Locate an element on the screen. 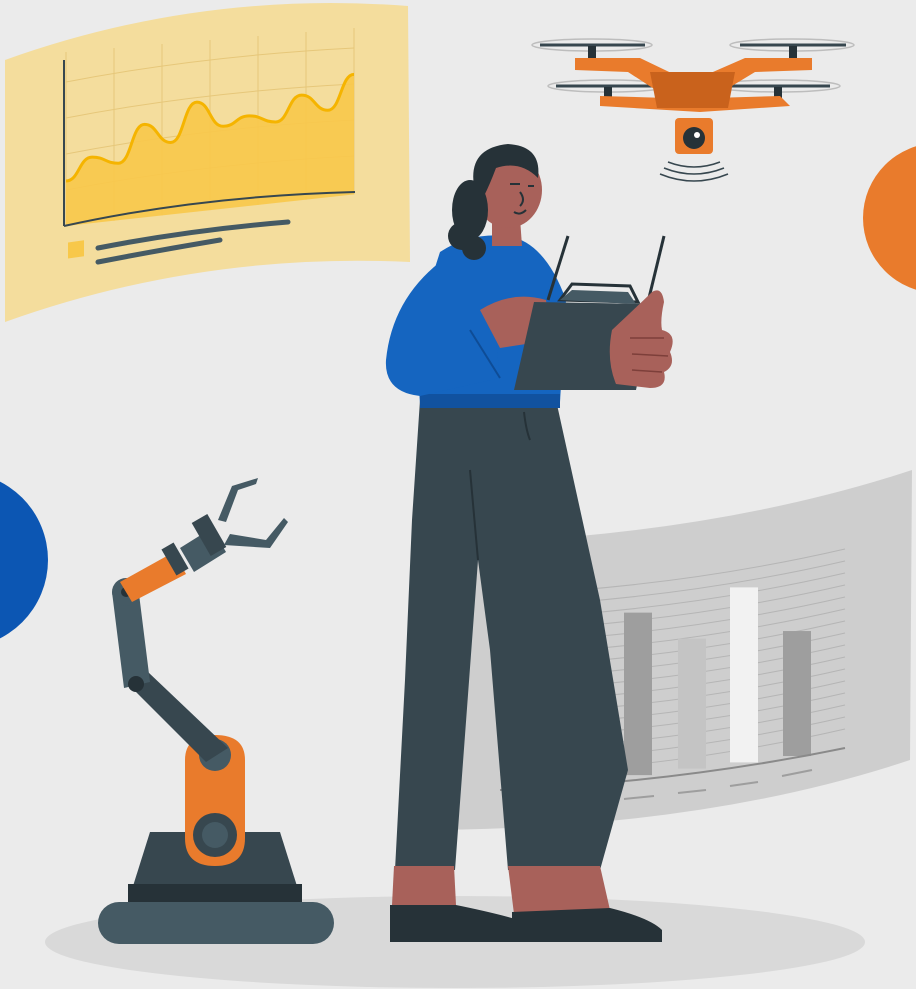  blue-circle is located at coordinates (24, 560).